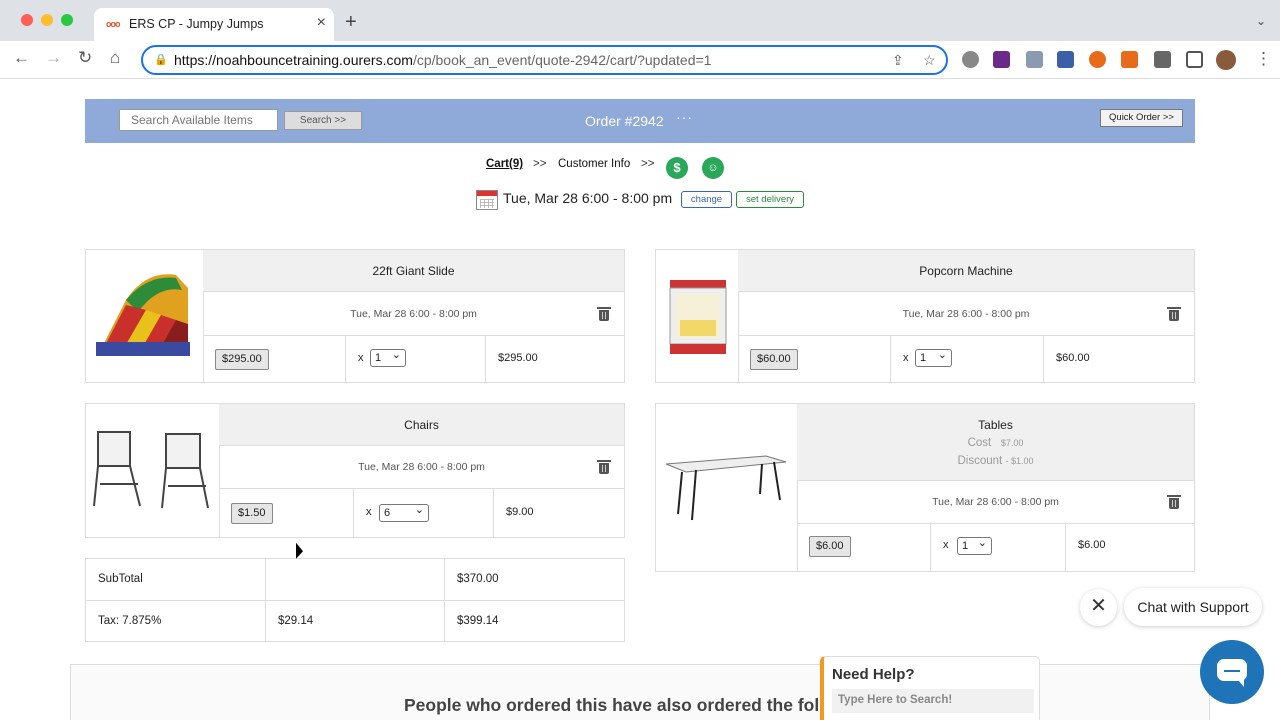  I want to click on price-button: $6.00, so click(830, 546).